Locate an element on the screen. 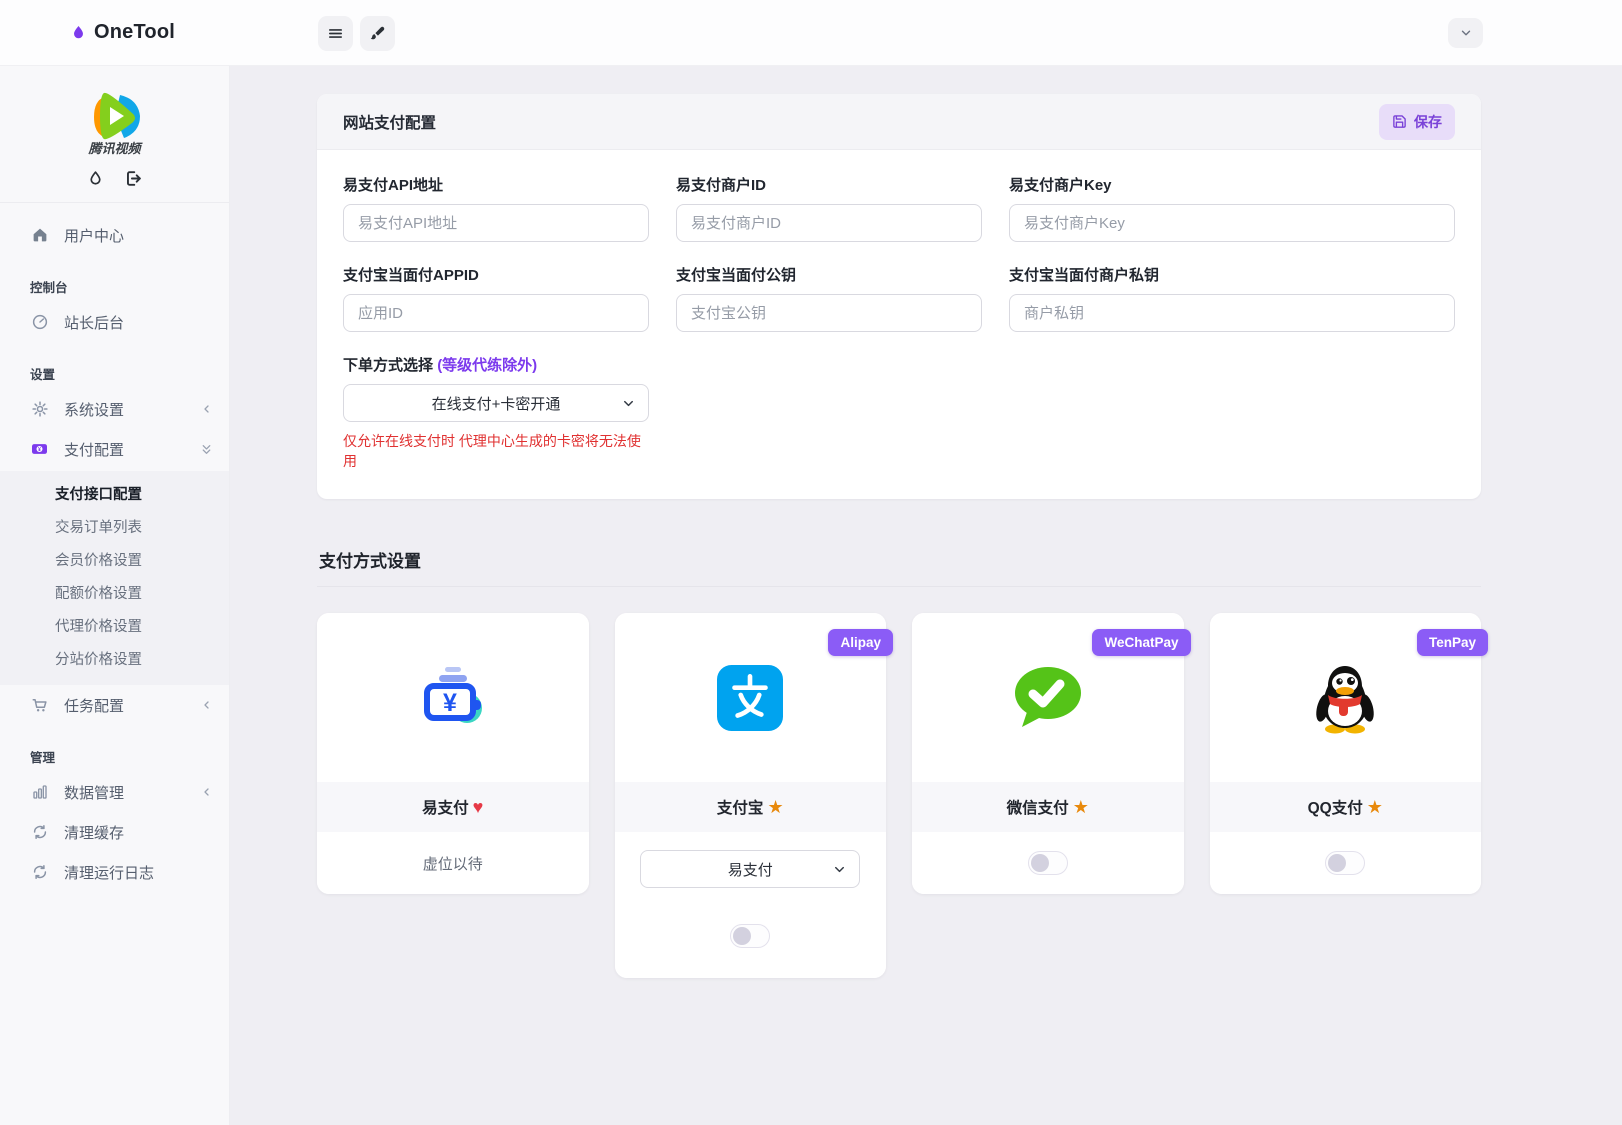 The width and height of the screenshot is (1622, 1125). sidebar-item-clear-cache: 清理缓存 is located at coordinates (114, 832).